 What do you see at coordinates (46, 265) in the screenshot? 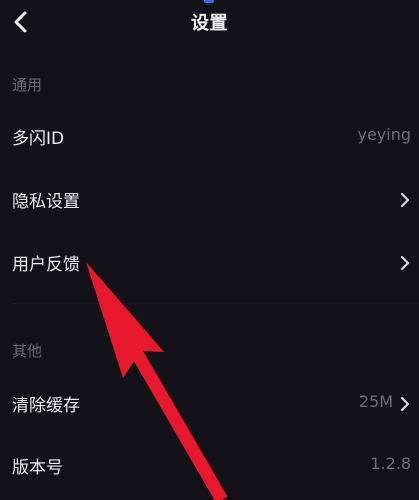
I see `row-label: 用户反馈` at bounding box center [46, 265].